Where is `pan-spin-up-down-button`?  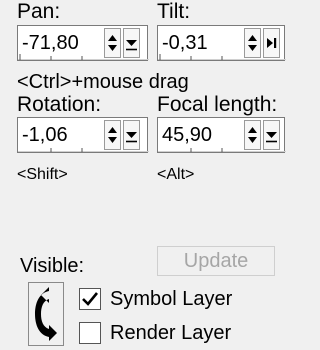 pan-spin-up-down-button is located at coordinates (112, 43).